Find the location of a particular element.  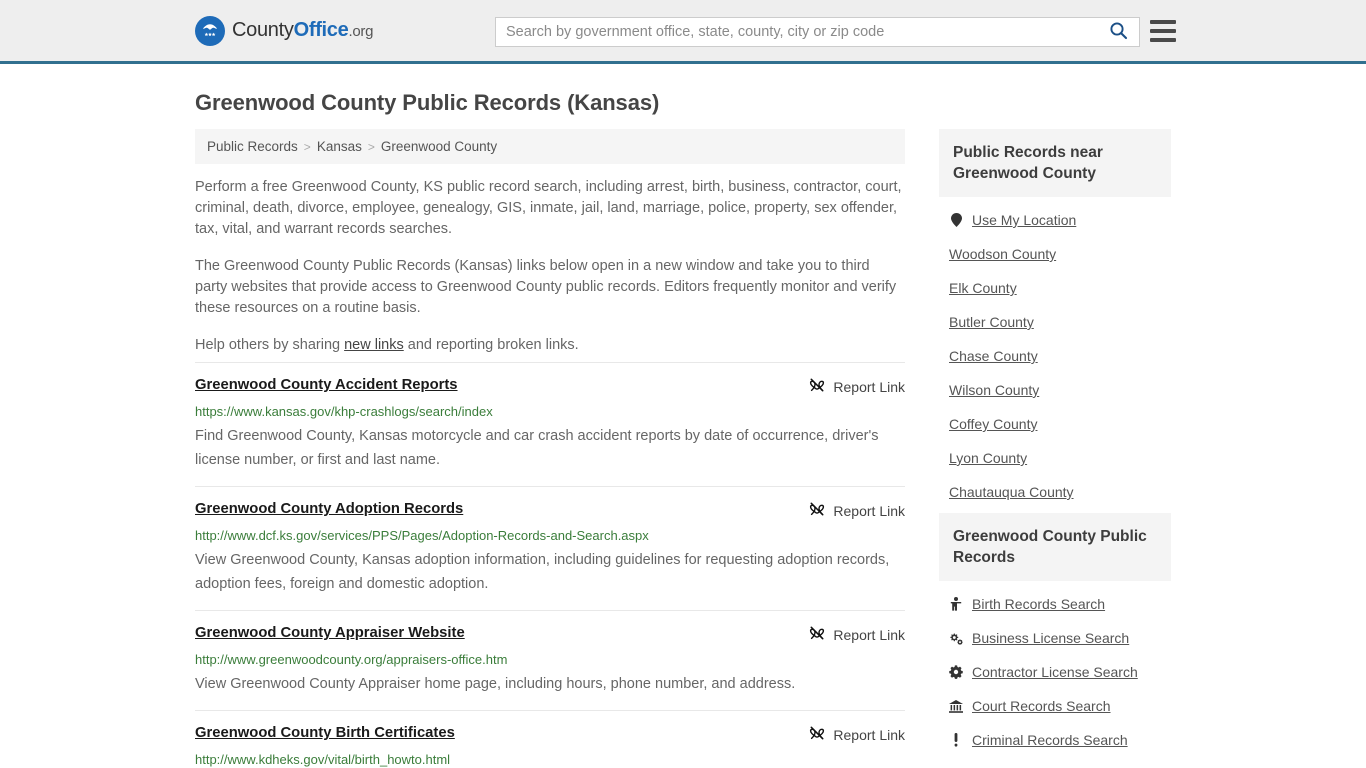

sidebar-item-elk-county: Elk County is located at coordinates (1055, 288).